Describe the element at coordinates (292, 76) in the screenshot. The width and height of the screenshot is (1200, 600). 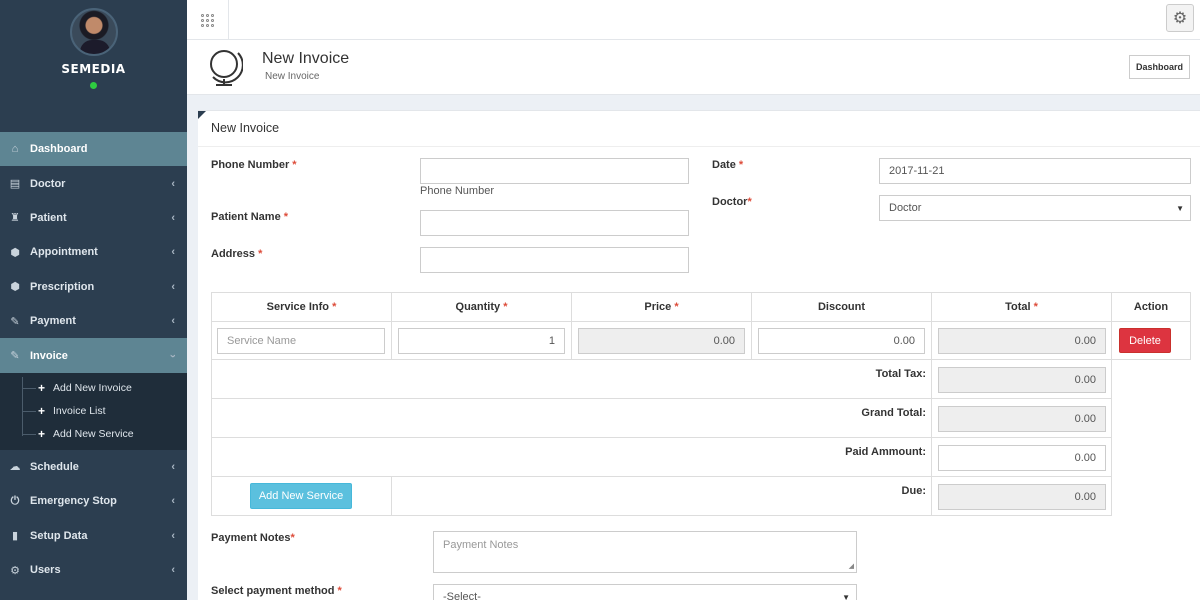
I see `page-subtitle: New Invoice` at that location.